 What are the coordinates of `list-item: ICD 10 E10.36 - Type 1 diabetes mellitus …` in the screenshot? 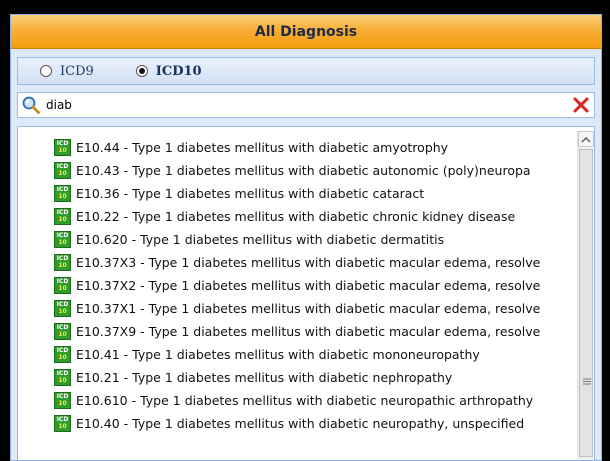 It's located at (319, 193).